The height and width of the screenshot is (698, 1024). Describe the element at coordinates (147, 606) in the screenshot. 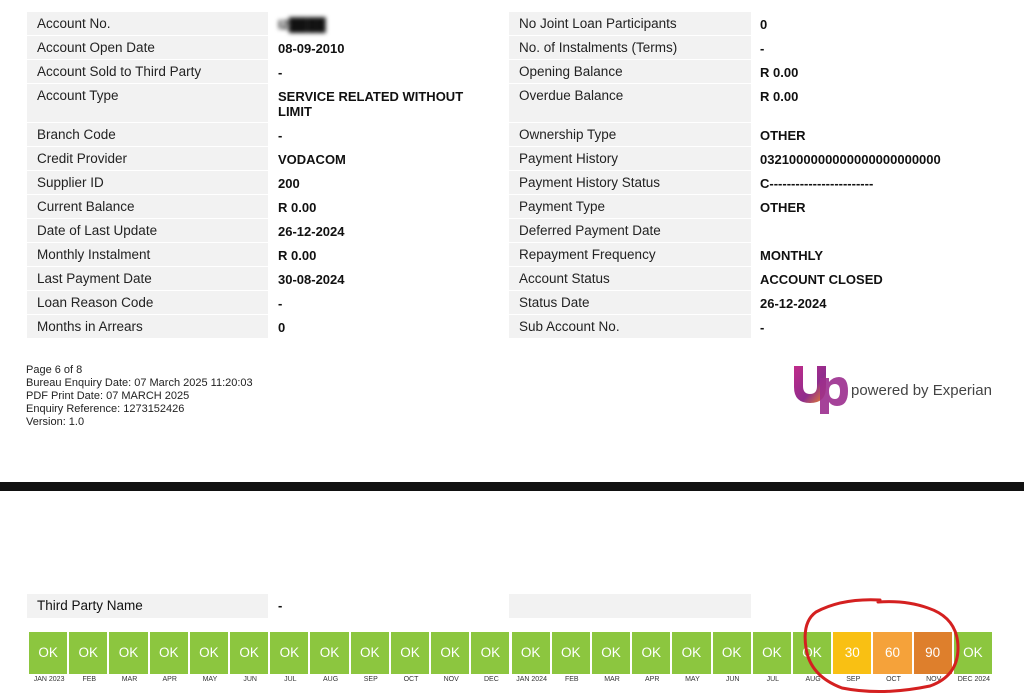

I see `third-party-name-label: Third Party Name` at that location.